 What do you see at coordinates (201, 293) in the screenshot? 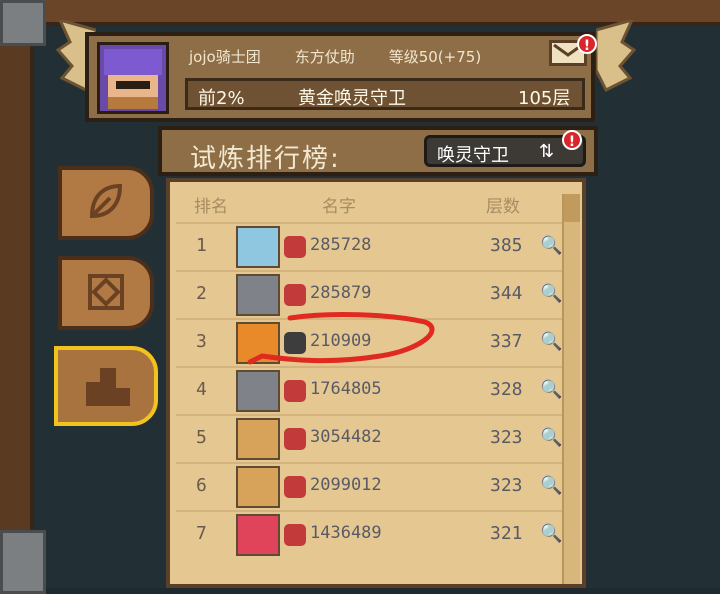
I see `row-rank: 2` at bounding box center [201, 293].